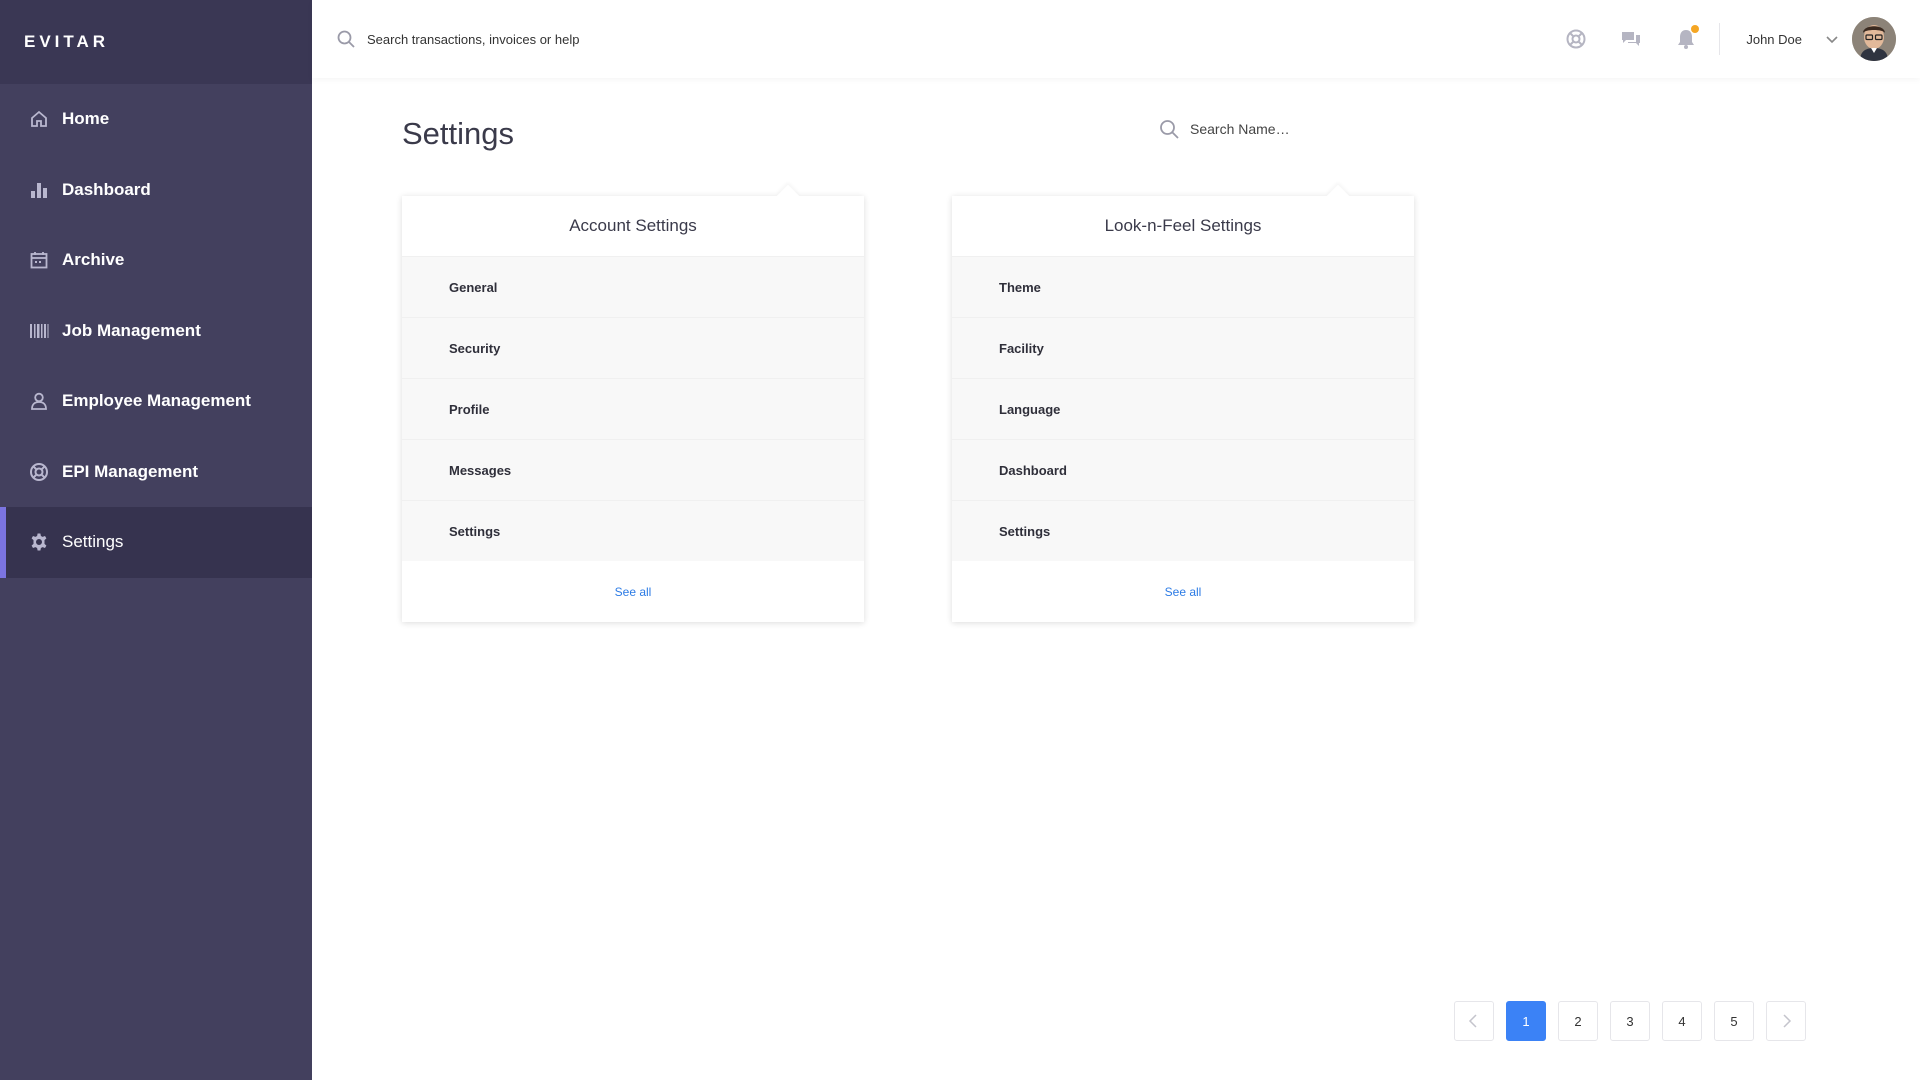 The image size is (1920, 1080). What do you see at coordinates (1183, 469) in the screenshot?
I see `settings-link-dashboard: Dashboard` at bounding box center [1183, 469].